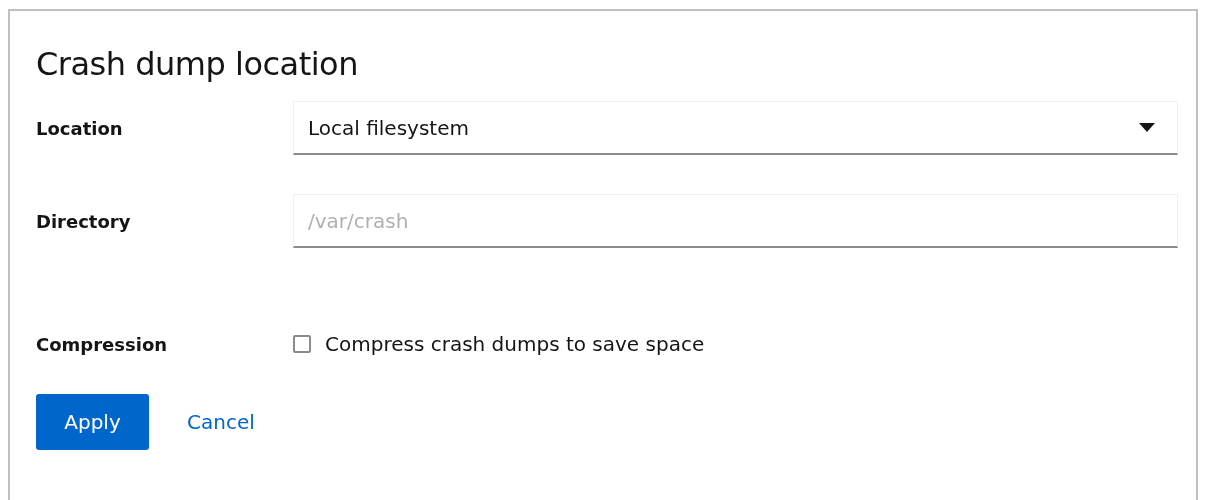 This screenshot has width=1208, height=500. I want to click on field-label: Location, so click(80, 128).